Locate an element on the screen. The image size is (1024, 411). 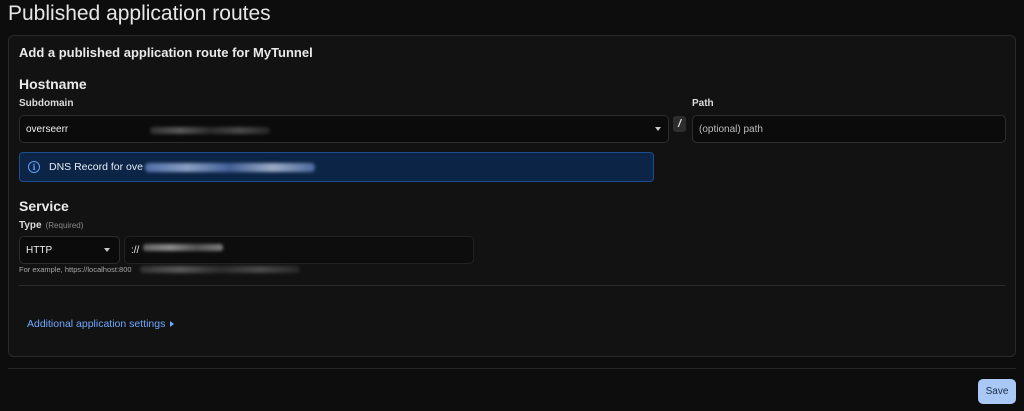
path-input: (optional) path is located at coordinates (849, 129).